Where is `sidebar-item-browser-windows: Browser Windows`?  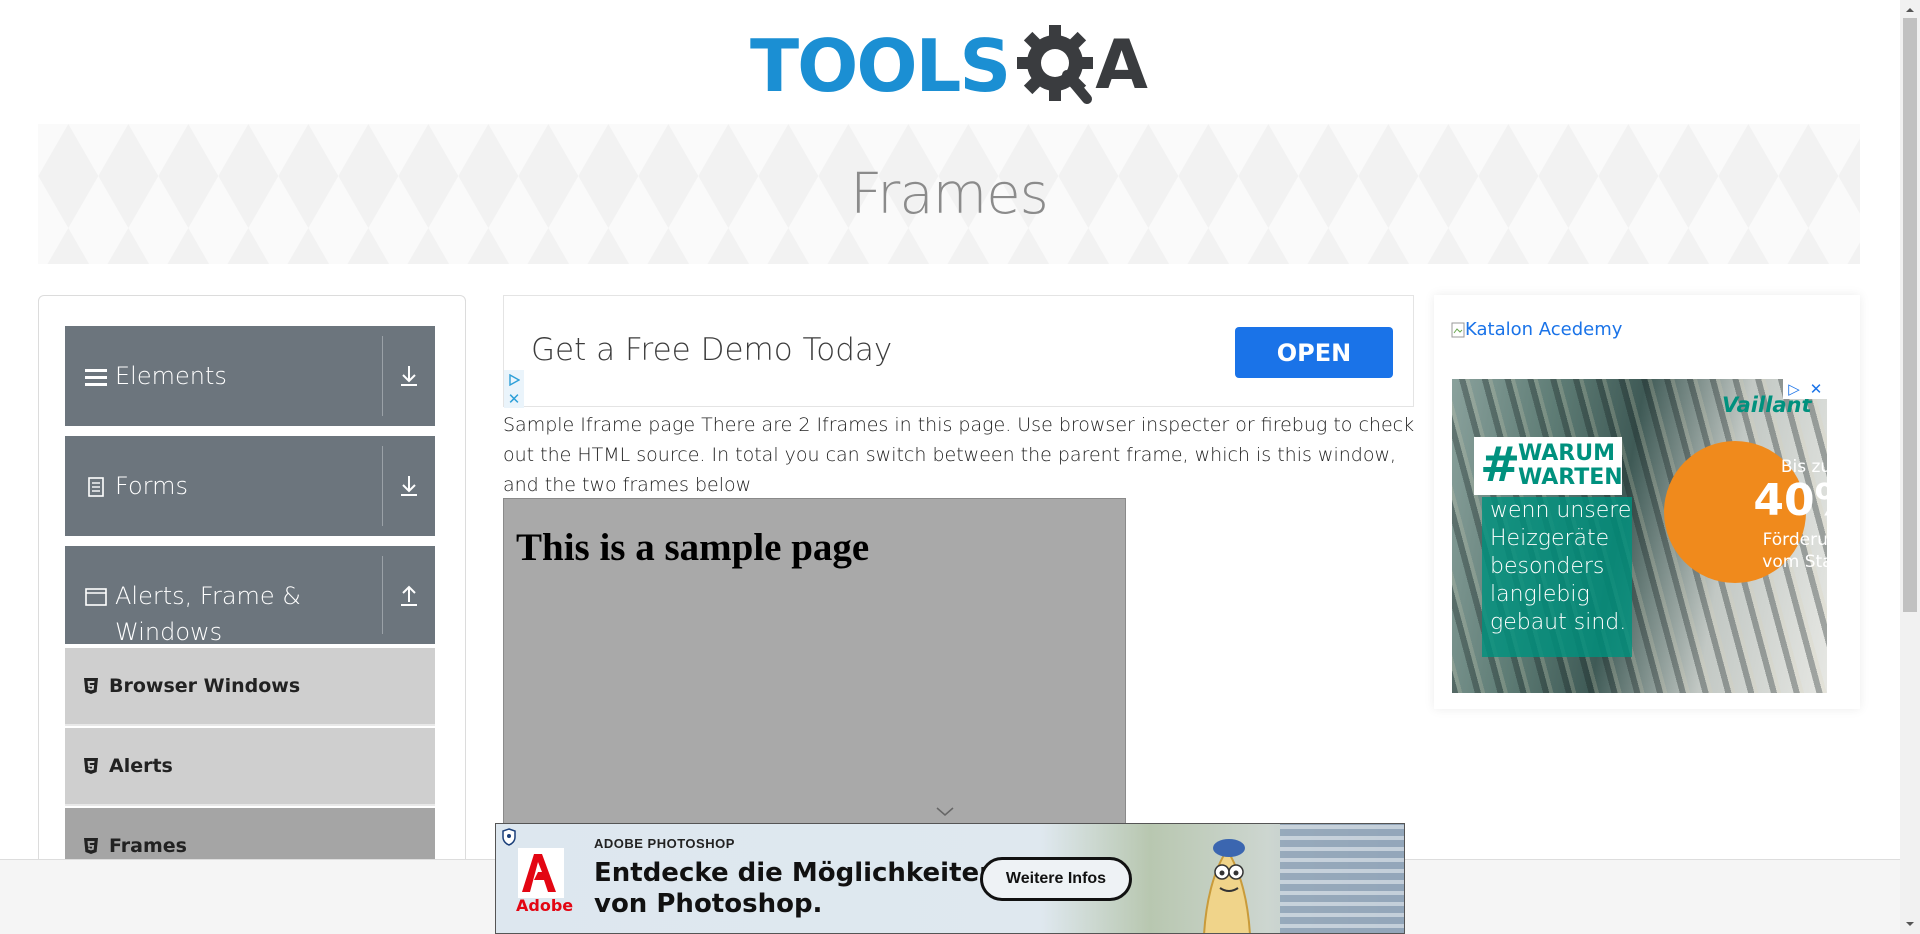 sidebar-item-browser-windows: Browser Windows is located at coordinates (250, 687).